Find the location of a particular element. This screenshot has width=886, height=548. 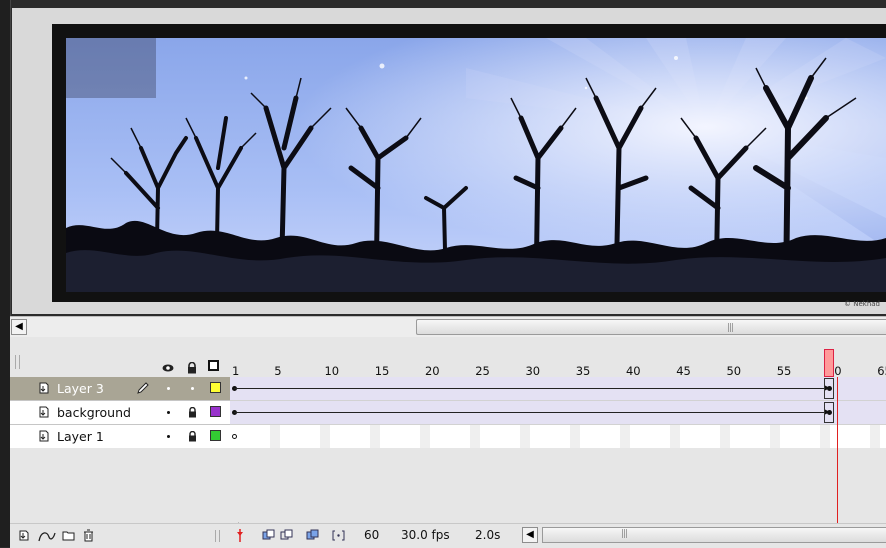

ruler-label-20: 20 is located at coordinates (432, 371).